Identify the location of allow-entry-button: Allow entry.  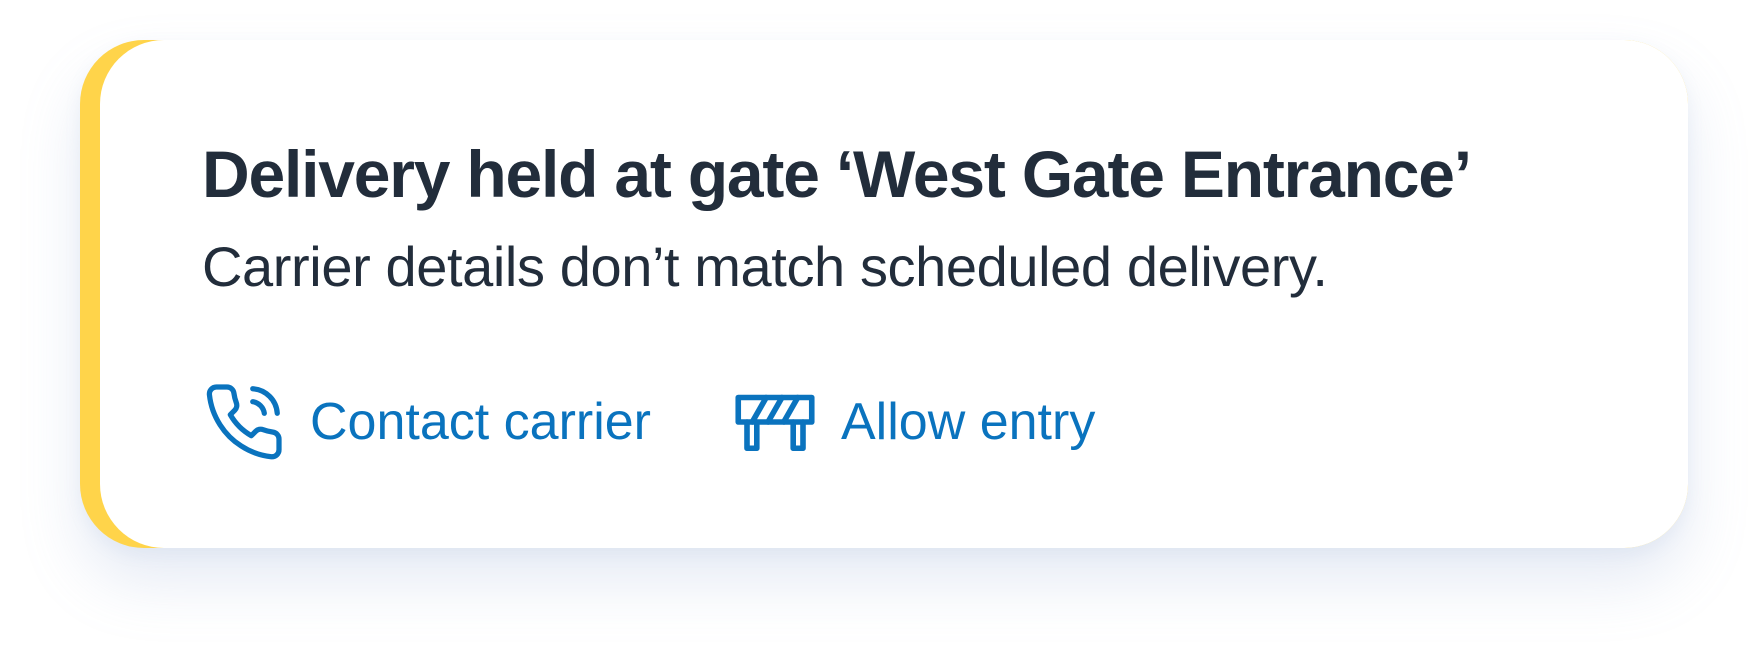
(914, 422).